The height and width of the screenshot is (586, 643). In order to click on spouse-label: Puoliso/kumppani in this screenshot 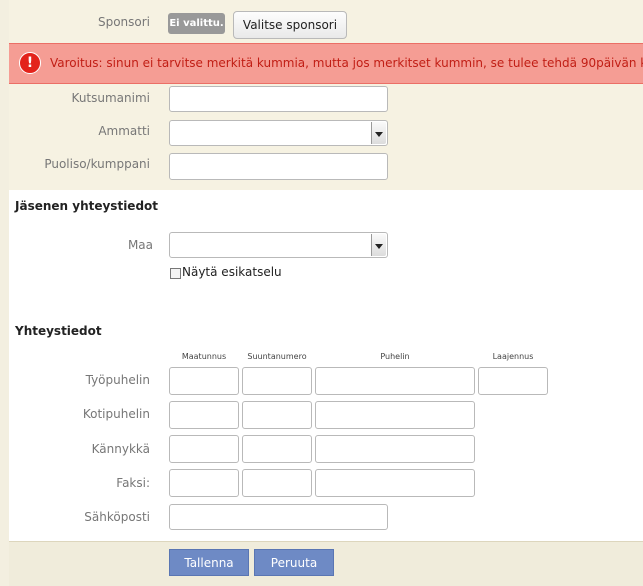, I will do `click(97, 164)`.